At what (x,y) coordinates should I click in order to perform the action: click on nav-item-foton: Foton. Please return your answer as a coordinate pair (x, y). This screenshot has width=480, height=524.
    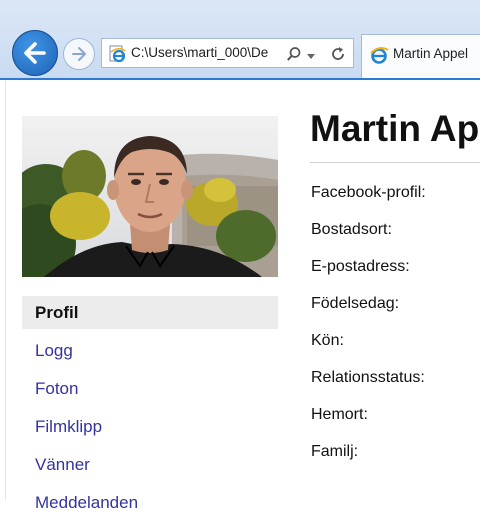
    Looking at the image, I should click on (150, 388).